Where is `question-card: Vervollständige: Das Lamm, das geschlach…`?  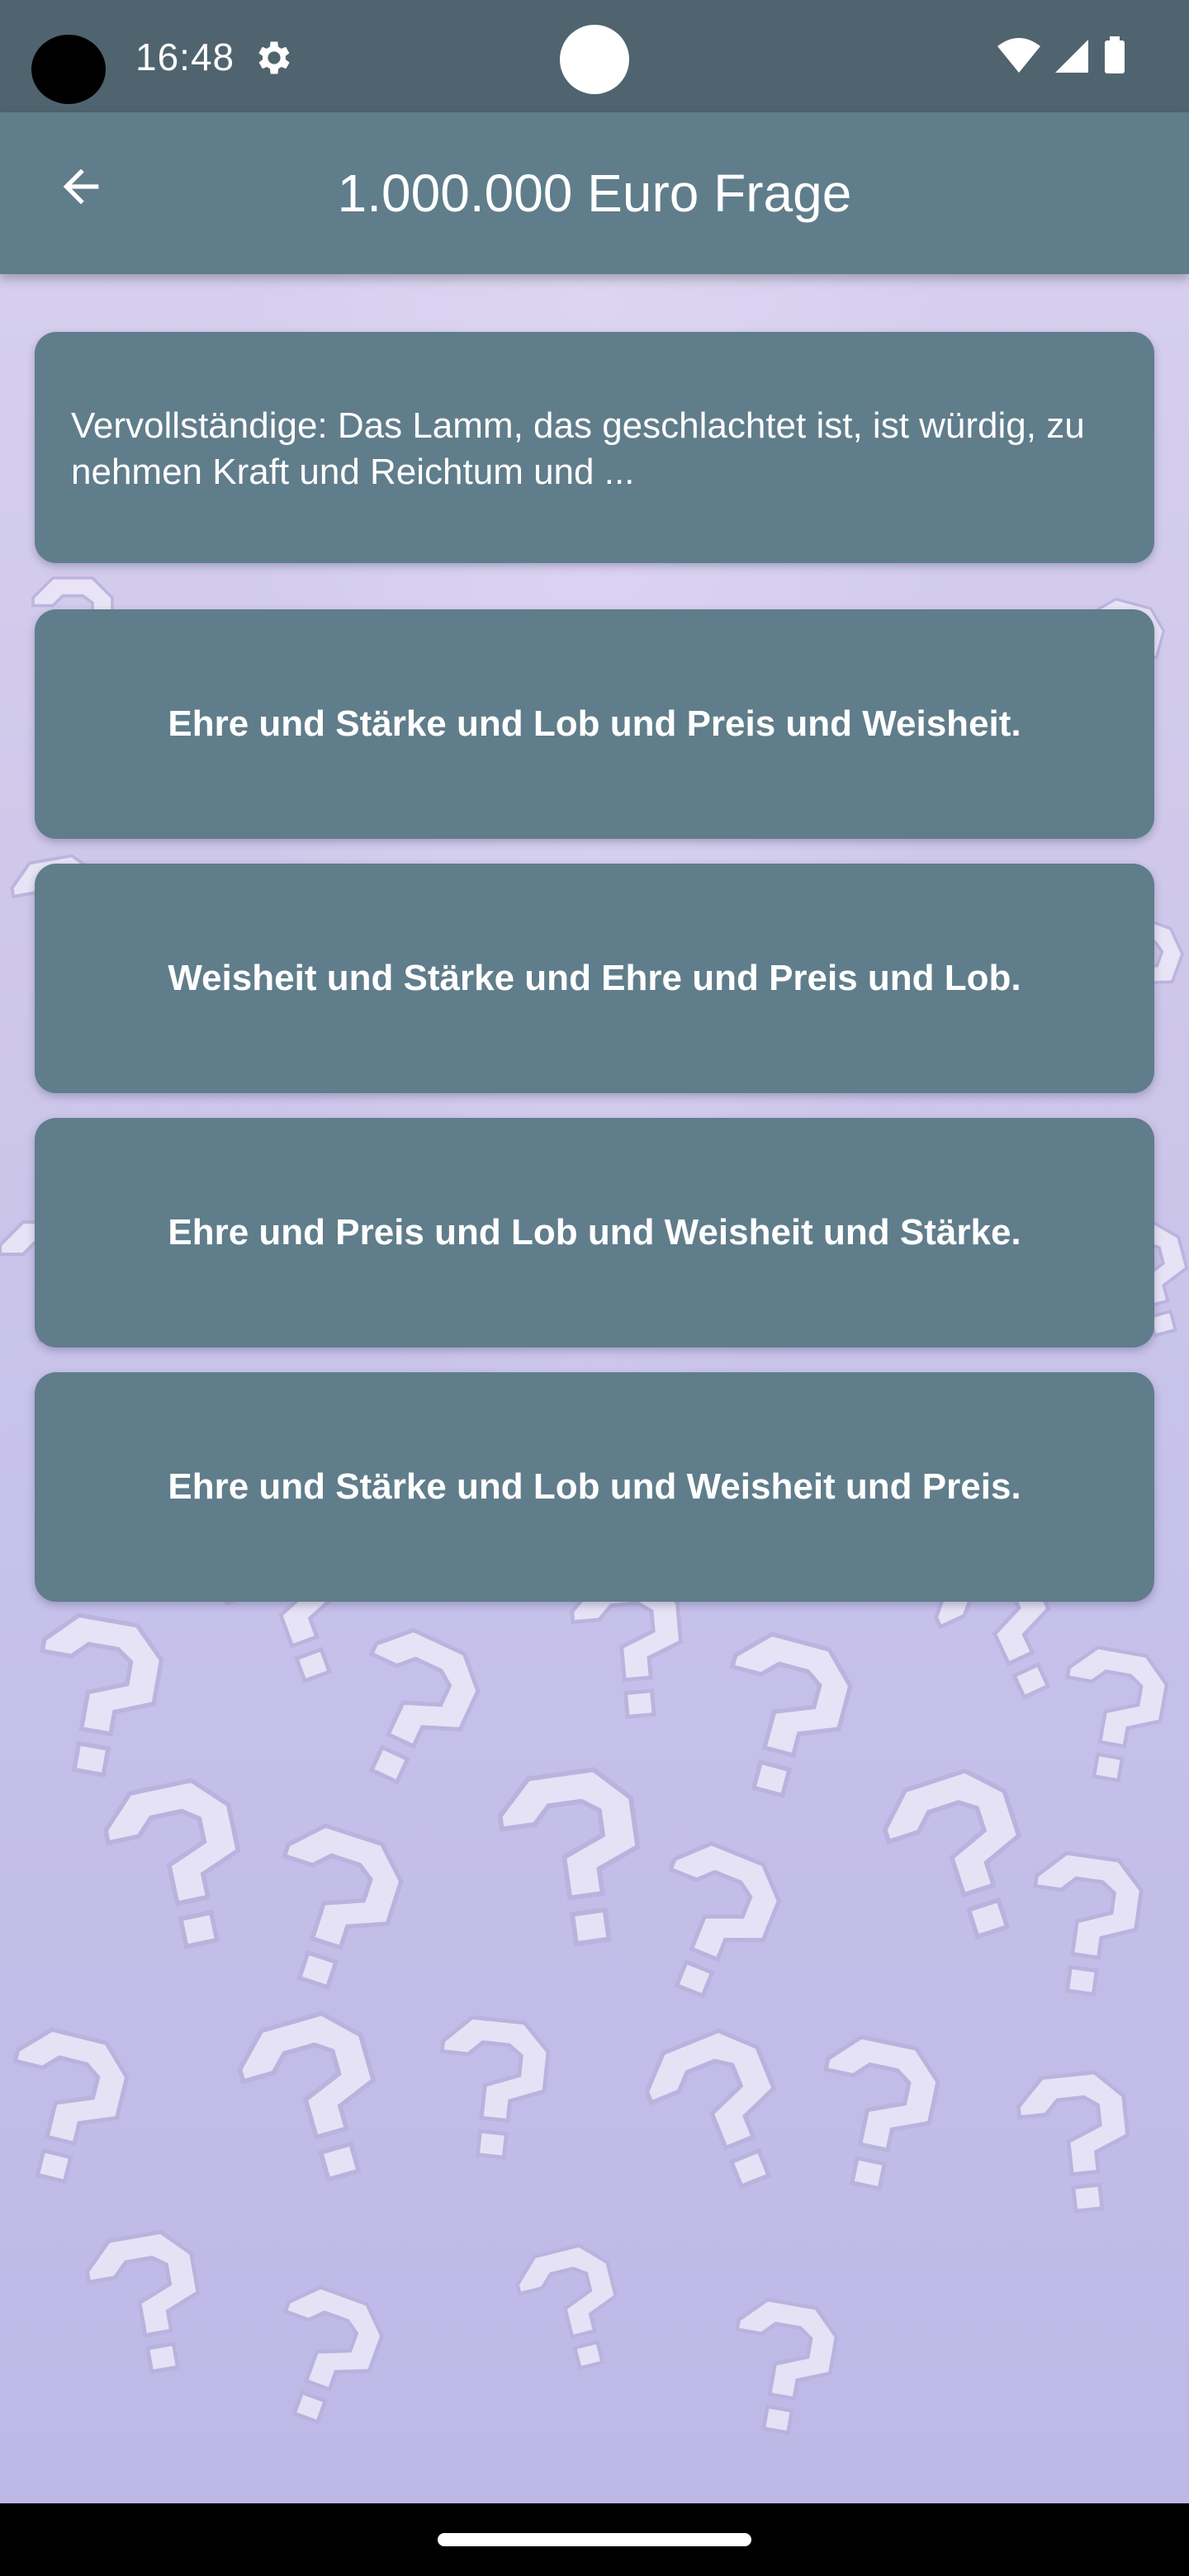
question-card: Vervollständige: Das Lamm, das geschlach… is located at coordinates (594, 447).